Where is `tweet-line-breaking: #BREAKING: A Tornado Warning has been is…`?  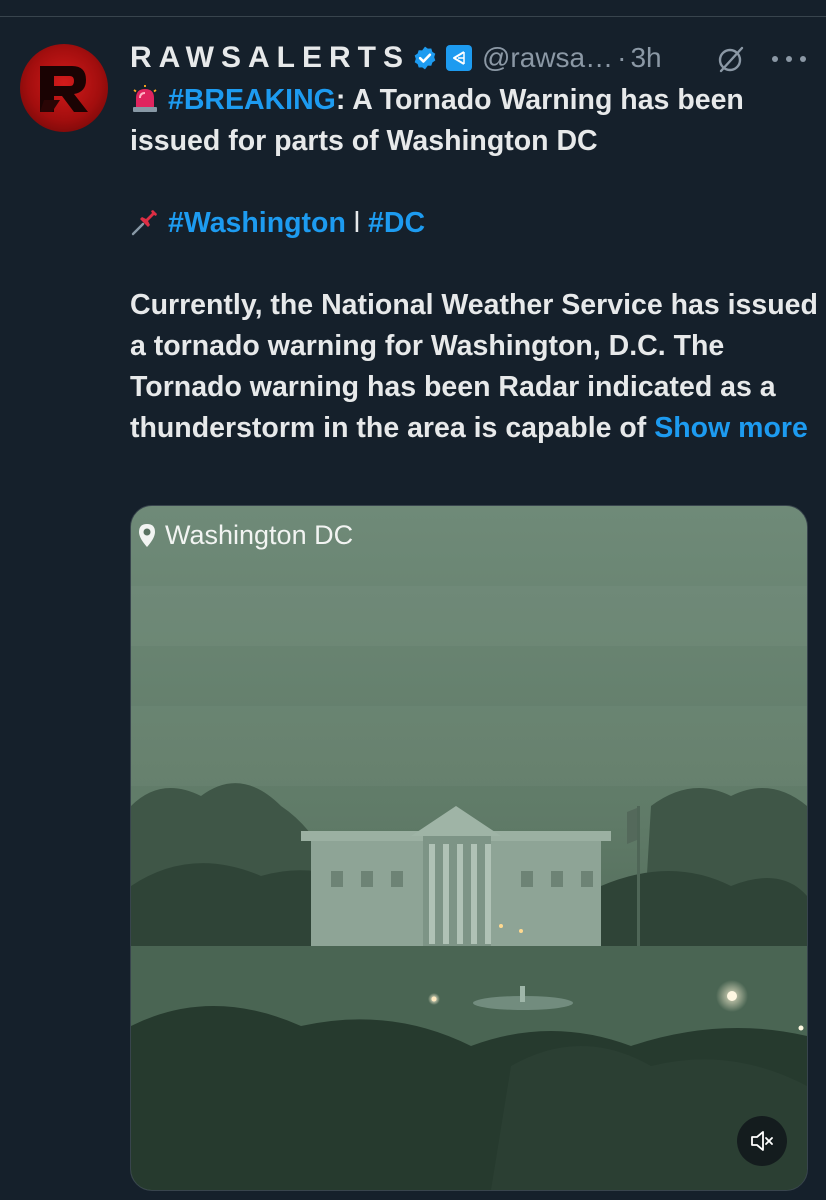
tweet-line-breaking: #BREAKING: A Tornado Warning has been is… is located at coordinates (475, 121).